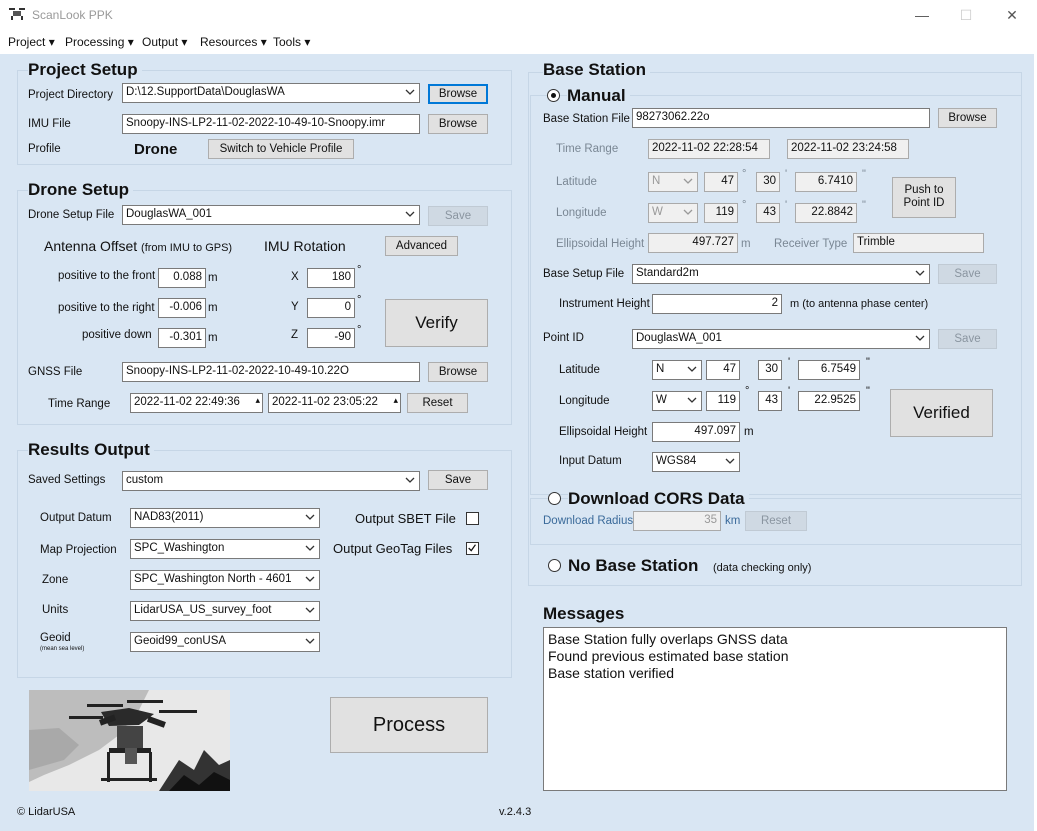 This screenshot has width=1037, height=831. What do you see at coordinates (563, 338) in the screenshot?
I see `point-id-label: Point ID` at bounding box center [563, 338].